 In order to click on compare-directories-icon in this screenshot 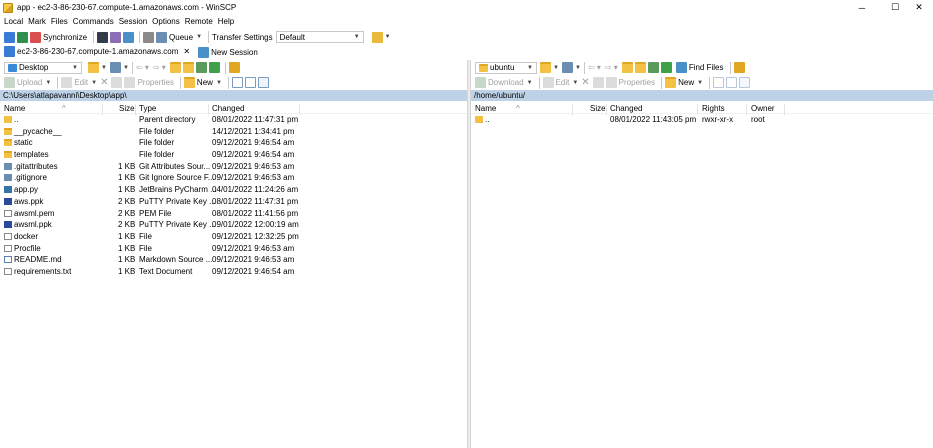, I will do `click(22, 37)`.